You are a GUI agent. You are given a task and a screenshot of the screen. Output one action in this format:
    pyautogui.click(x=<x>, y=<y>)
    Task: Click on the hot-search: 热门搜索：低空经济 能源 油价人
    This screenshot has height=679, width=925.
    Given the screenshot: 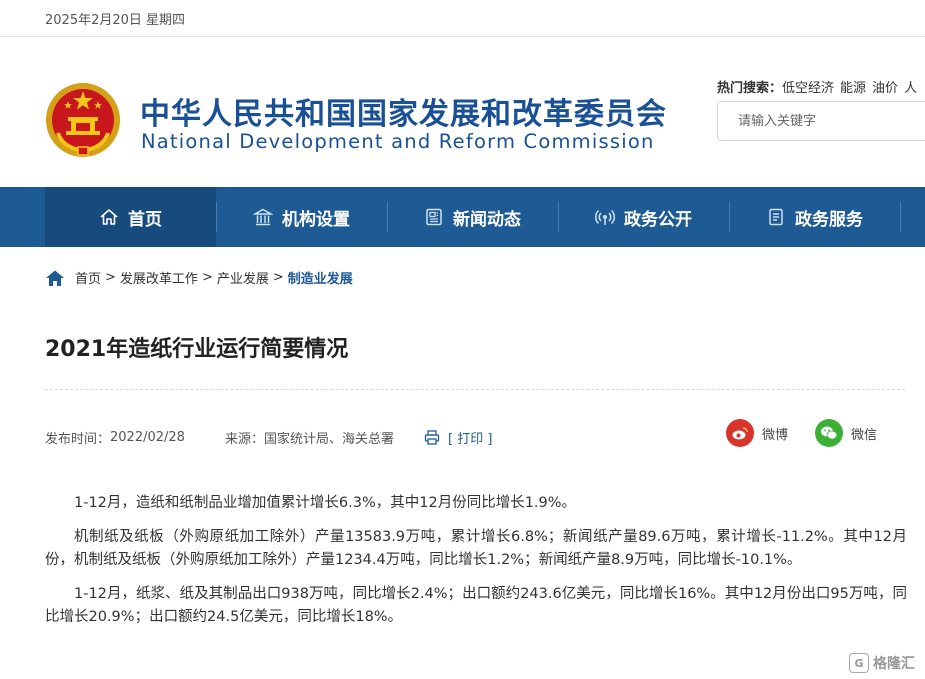 What is the action you would take?
    pyautogui.click(x=817, y=86)
    